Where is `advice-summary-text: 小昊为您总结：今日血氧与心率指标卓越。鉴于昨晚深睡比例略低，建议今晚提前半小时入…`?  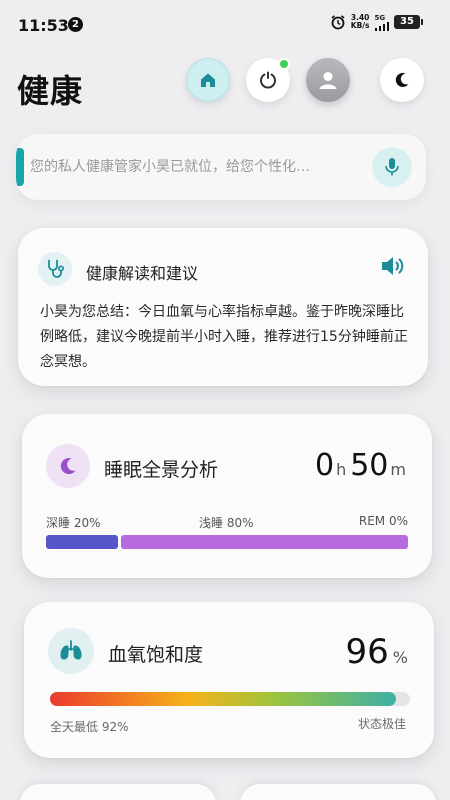 advice-summary-text: 小昊为您总结：今日血氧与心率指标卓越。鉴于昨晚深睡比例略低，建议今晚提前半小时入… is located at coordinates (224, 337).